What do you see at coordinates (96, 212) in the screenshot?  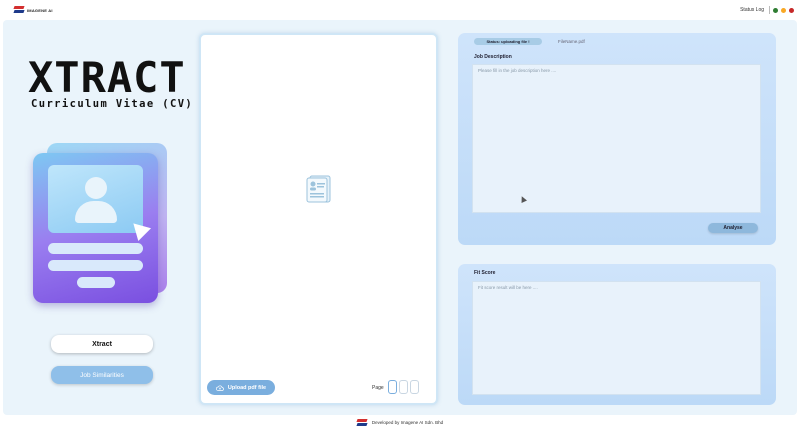 I see `avatar-body-icon` at bounding box center [96, 212].